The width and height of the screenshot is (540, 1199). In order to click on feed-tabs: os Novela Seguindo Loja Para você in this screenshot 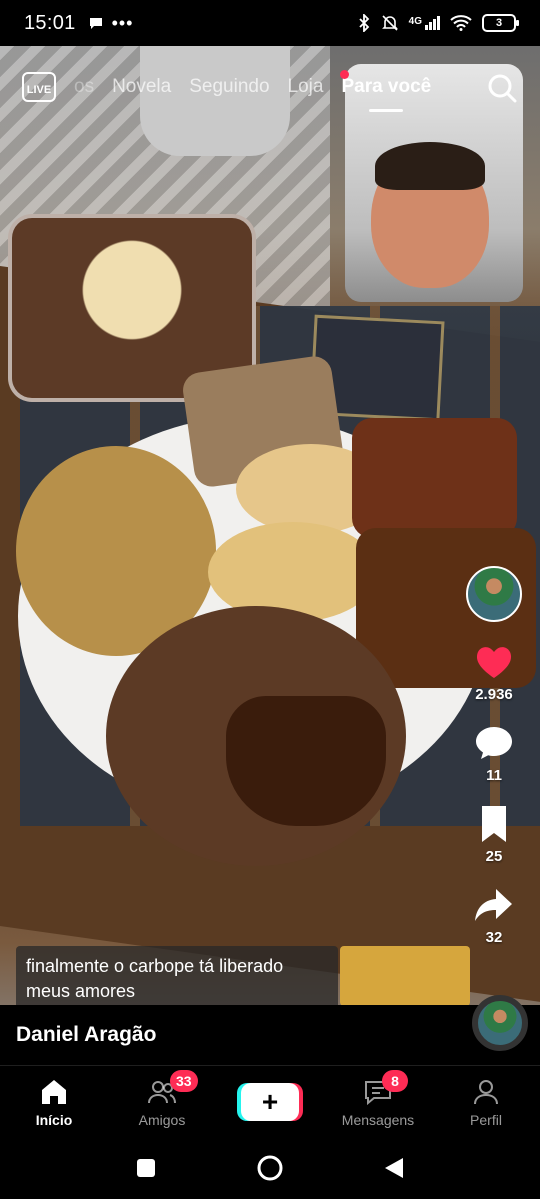, I will do `click(252, 87)`.